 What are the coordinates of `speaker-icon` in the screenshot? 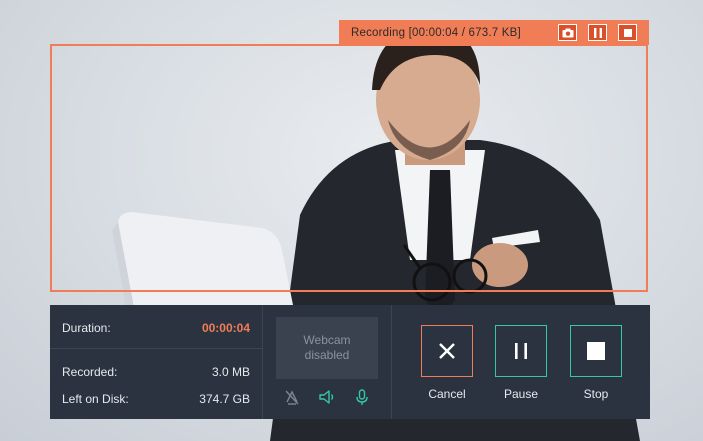 It's located at (326, 397).